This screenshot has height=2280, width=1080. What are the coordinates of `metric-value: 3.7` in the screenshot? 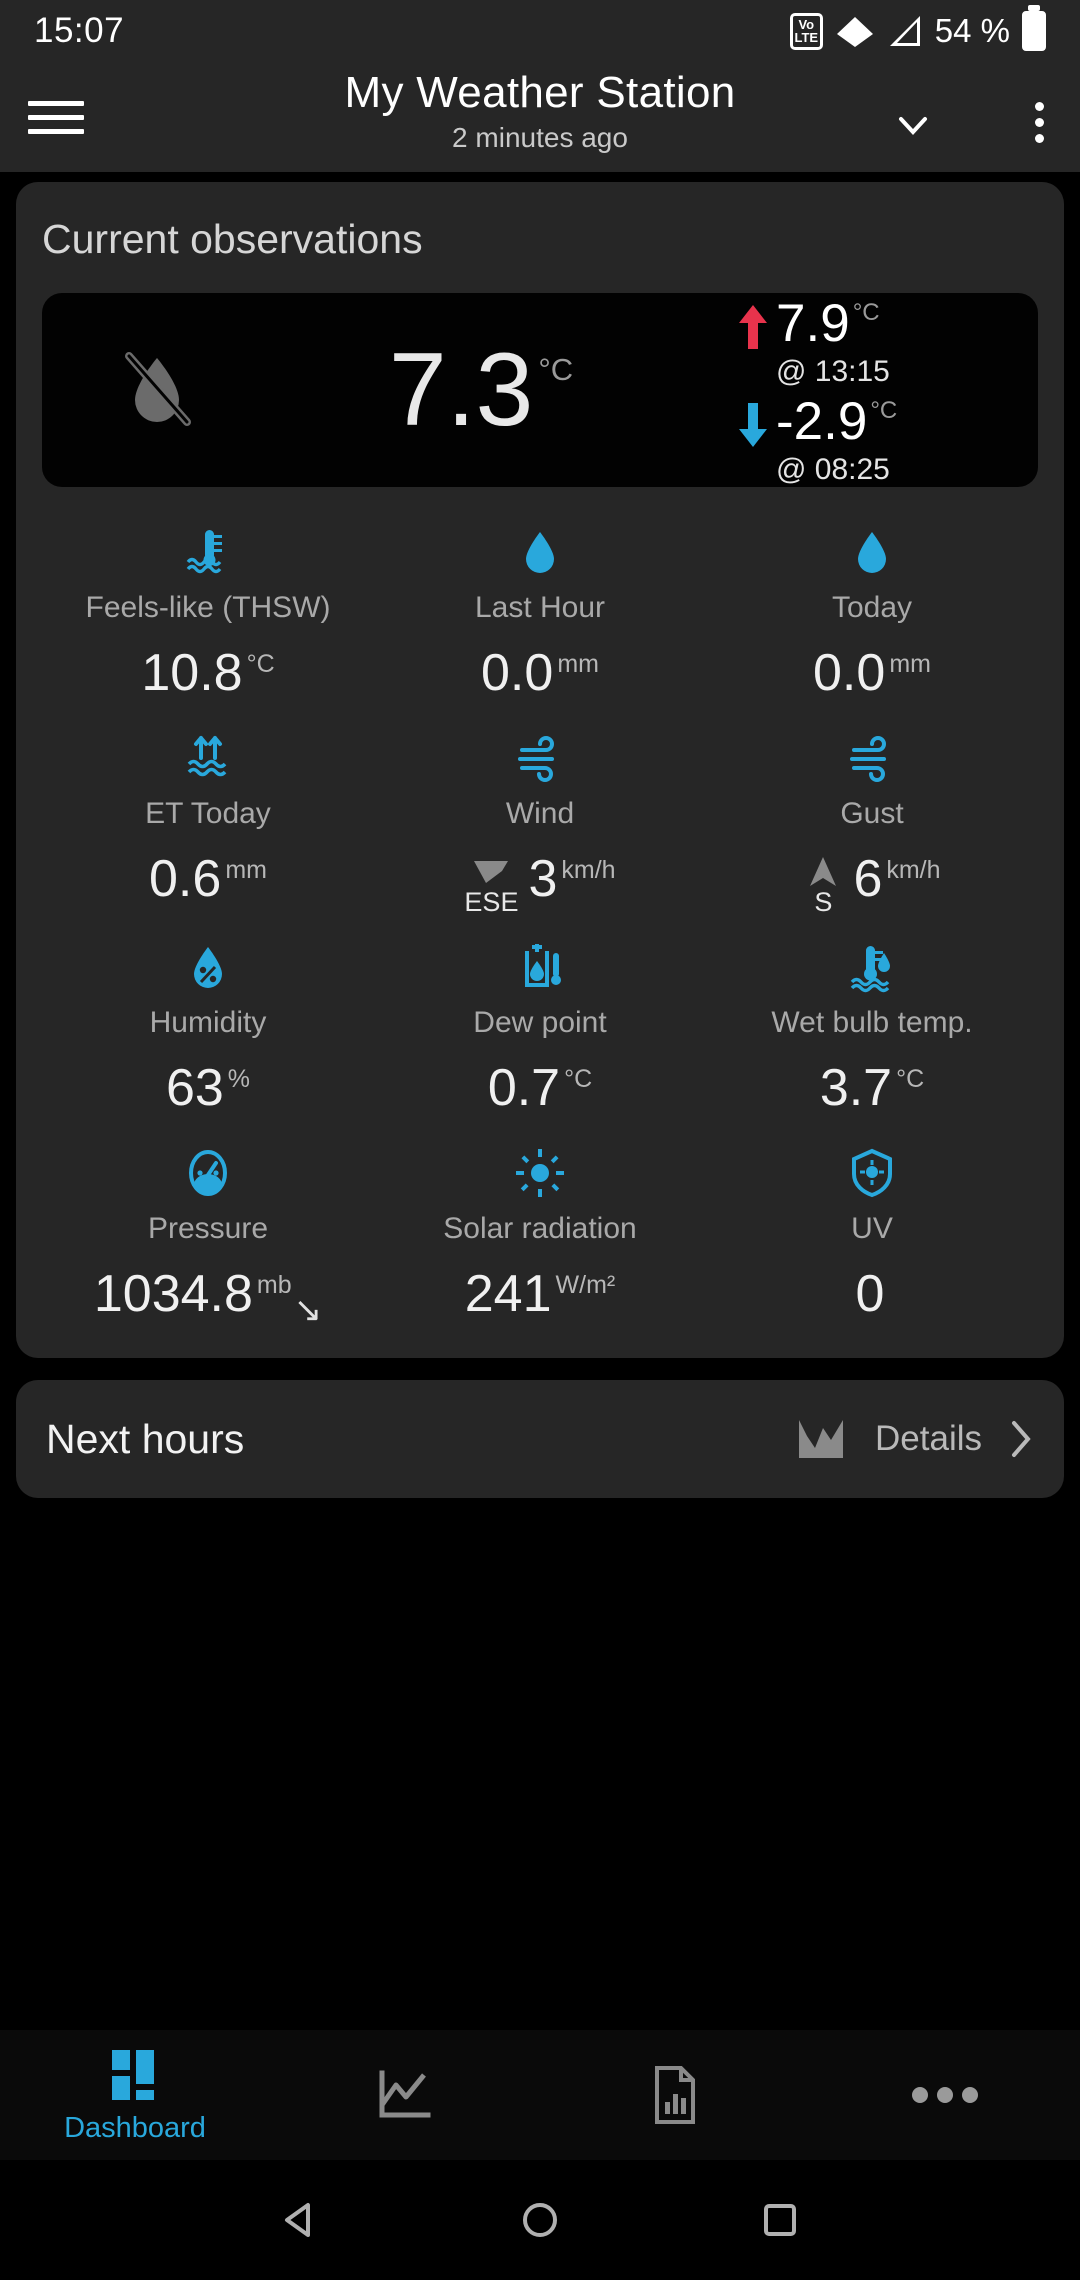 It's located at (856, 1088).